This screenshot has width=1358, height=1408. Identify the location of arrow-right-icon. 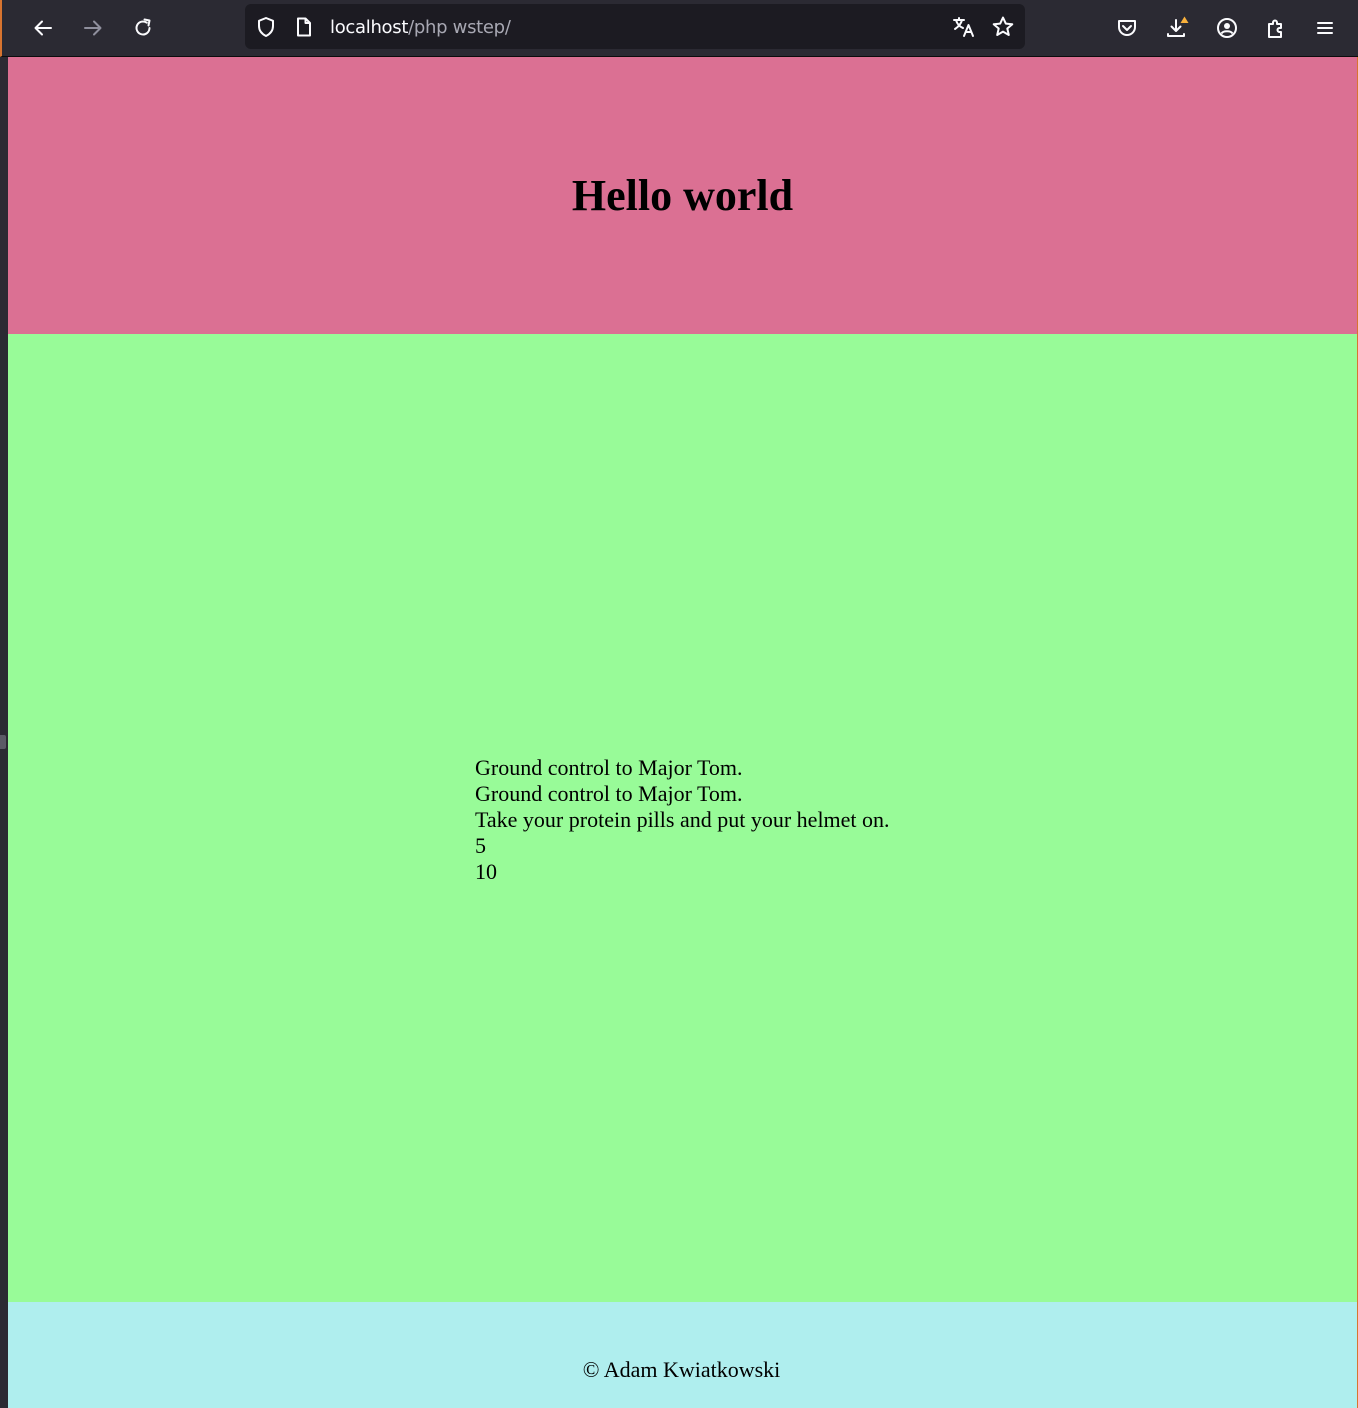
(93, 28).